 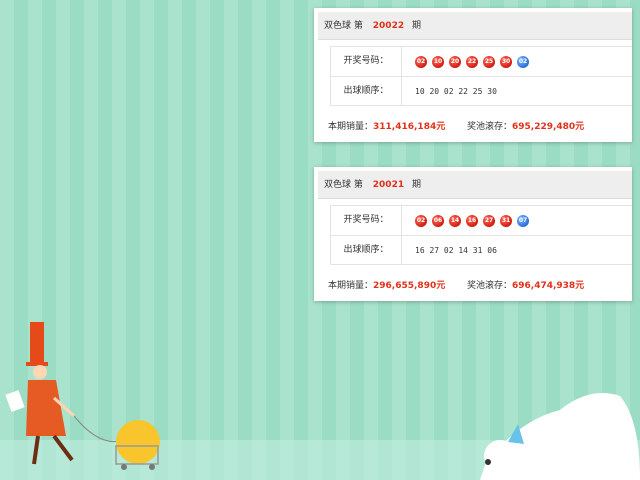 What do you see at coordinates (456, 250) in the screenshot?
I see `draw-order-value: 16 27 02 14 31 06` at bounding box center [456, 250].